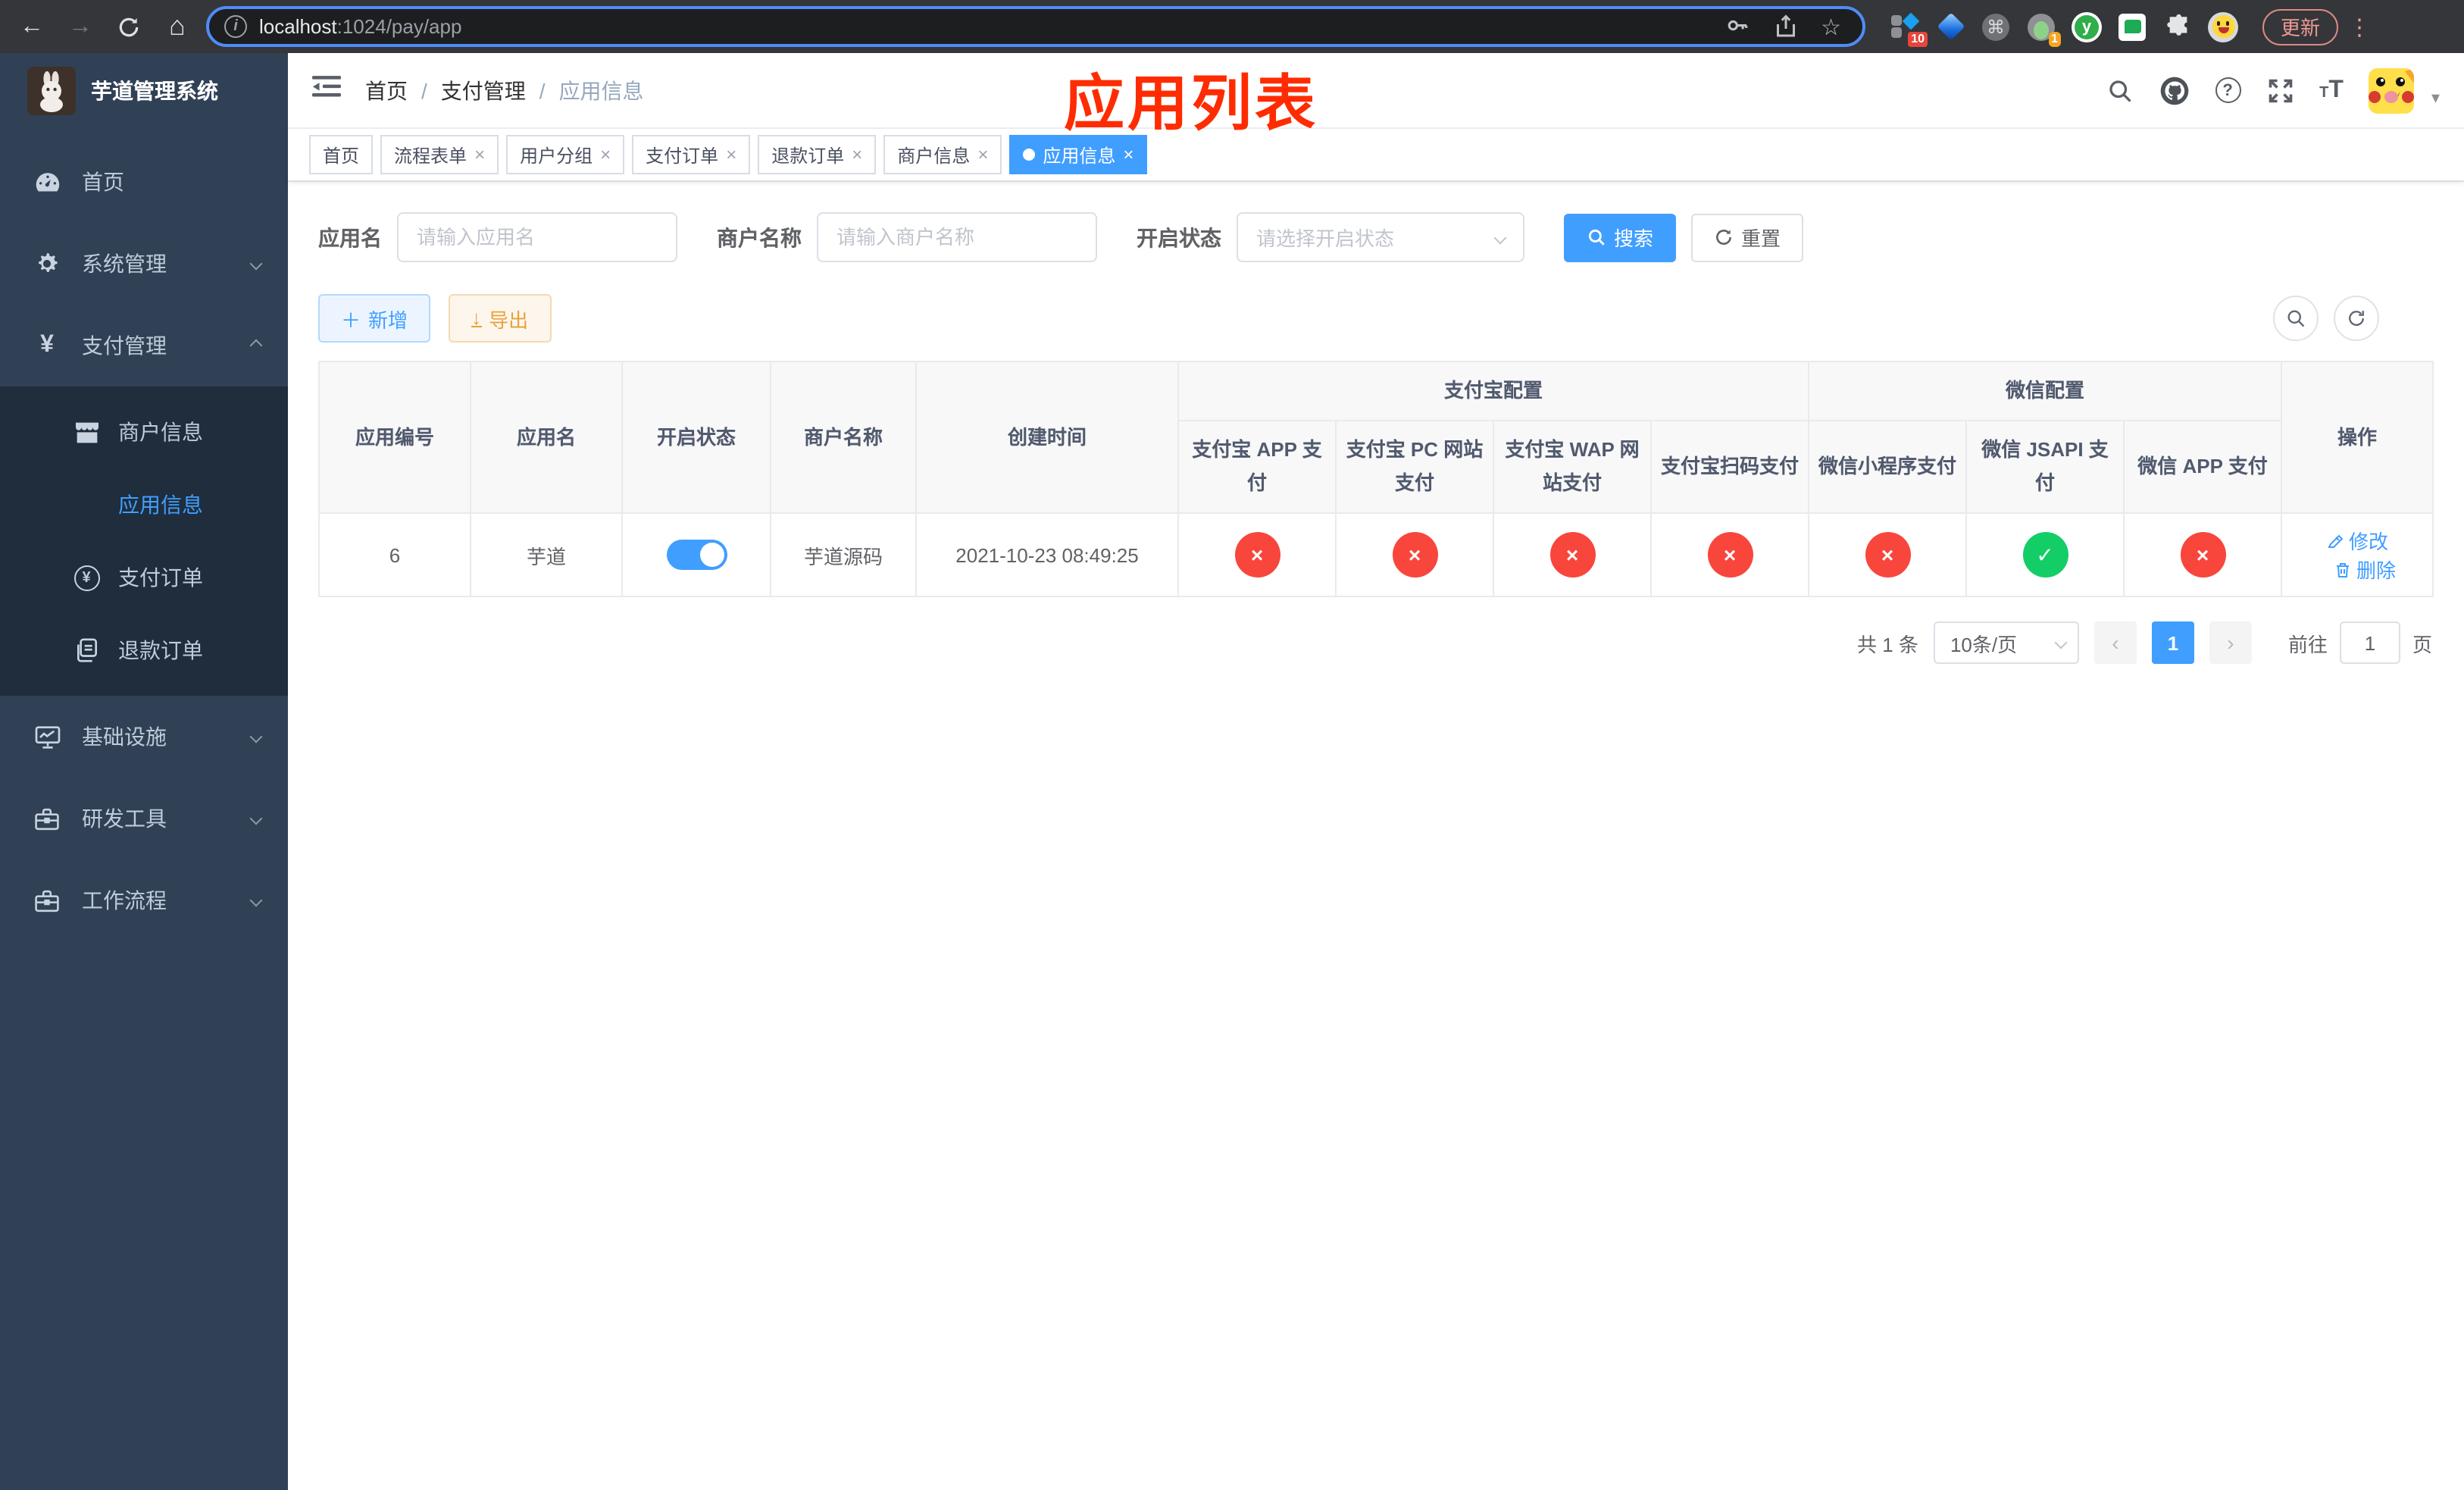 This screenshot has width=2464, height=1490. Describe the element at coordinates (1737, 27) in the screenshot. I see `password-key-icon` at that location.